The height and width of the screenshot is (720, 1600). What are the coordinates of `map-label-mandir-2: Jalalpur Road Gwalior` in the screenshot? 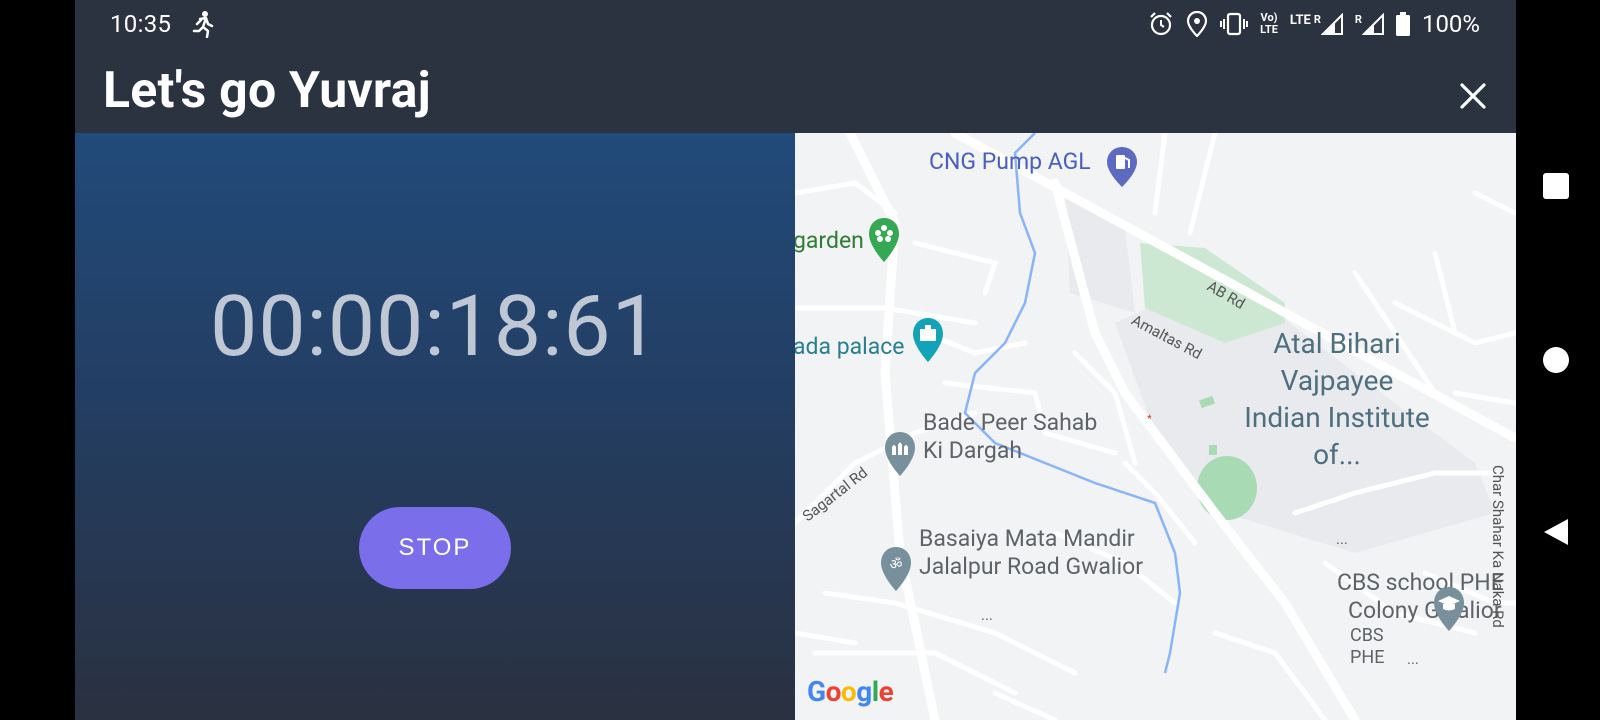 It's located at (1031, 566).